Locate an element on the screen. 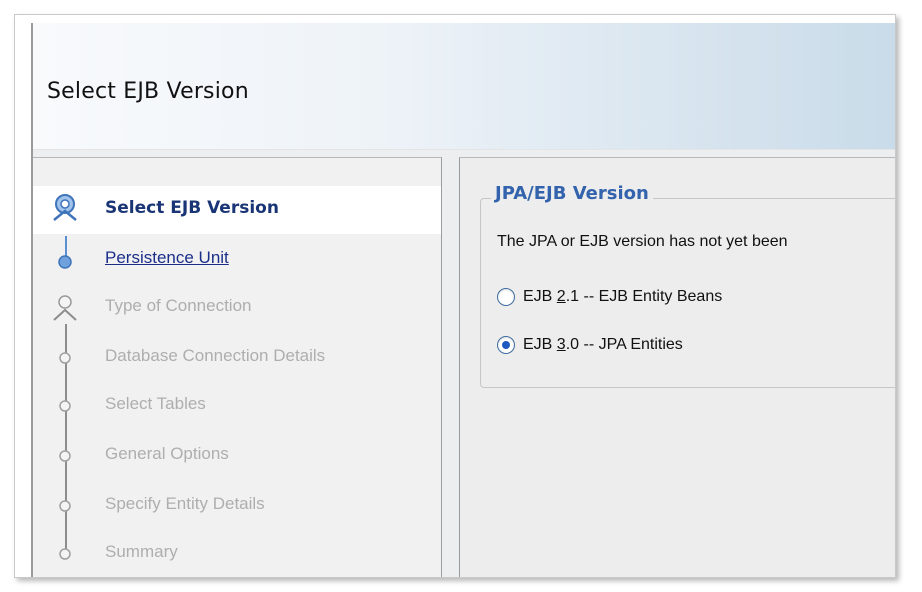  radio-button-unchecked is located at coordinates (506, 297).